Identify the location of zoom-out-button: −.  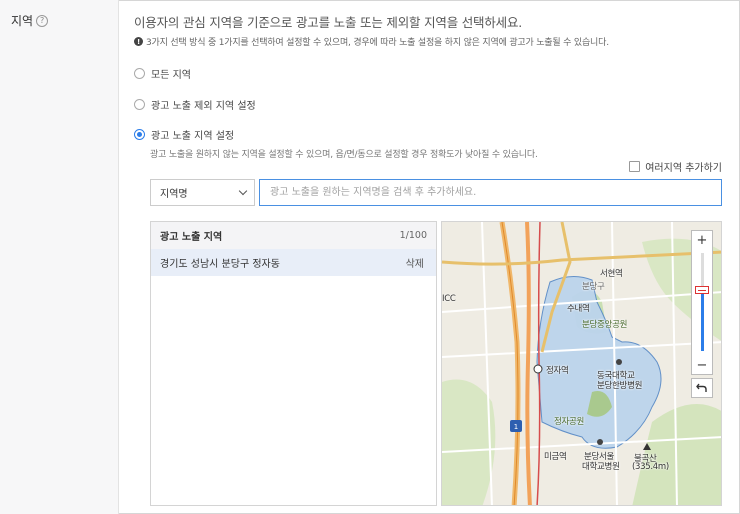
(702, 365).